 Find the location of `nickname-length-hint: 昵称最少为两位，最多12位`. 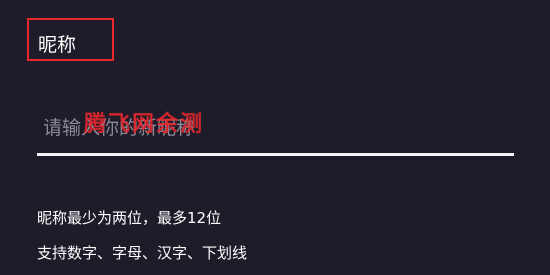

nickname-length-hint: 昵称最少为两位，最多12位 is located at coordinates (129, 218).